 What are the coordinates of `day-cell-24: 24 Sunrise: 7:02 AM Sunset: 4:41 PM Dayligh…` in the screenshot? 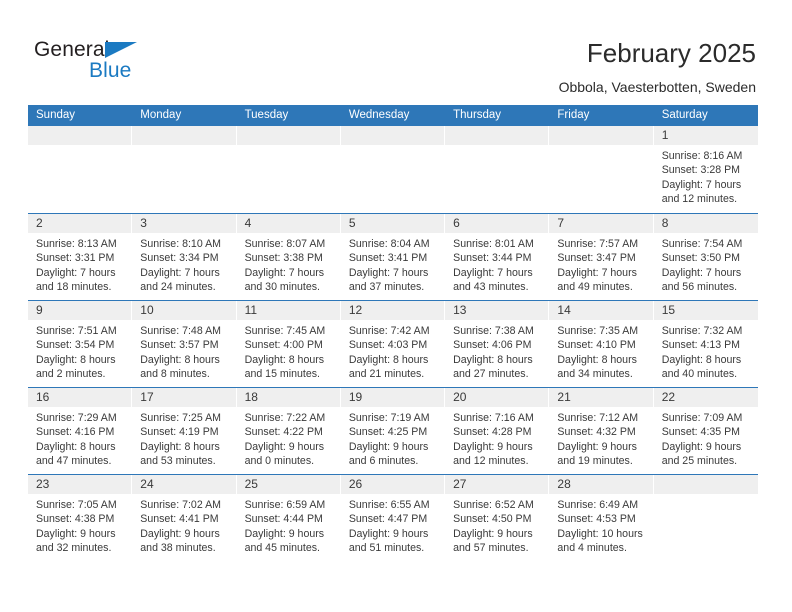 It's located at (184, 518).